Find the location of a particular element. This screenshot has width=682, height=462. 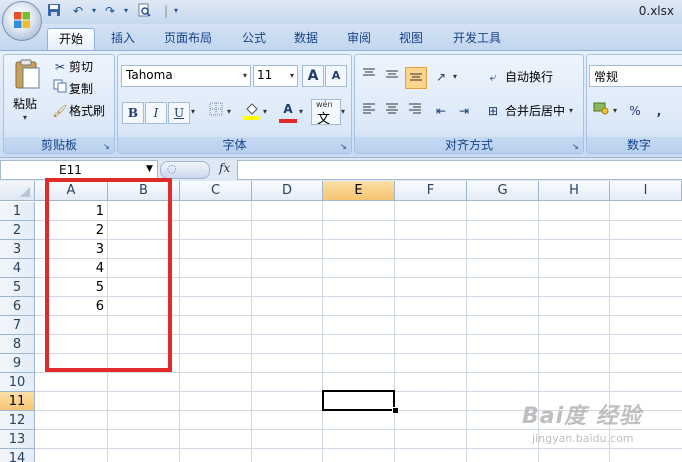

paste-dropdown-icon: ▾ is located at coordinates (25, 117).